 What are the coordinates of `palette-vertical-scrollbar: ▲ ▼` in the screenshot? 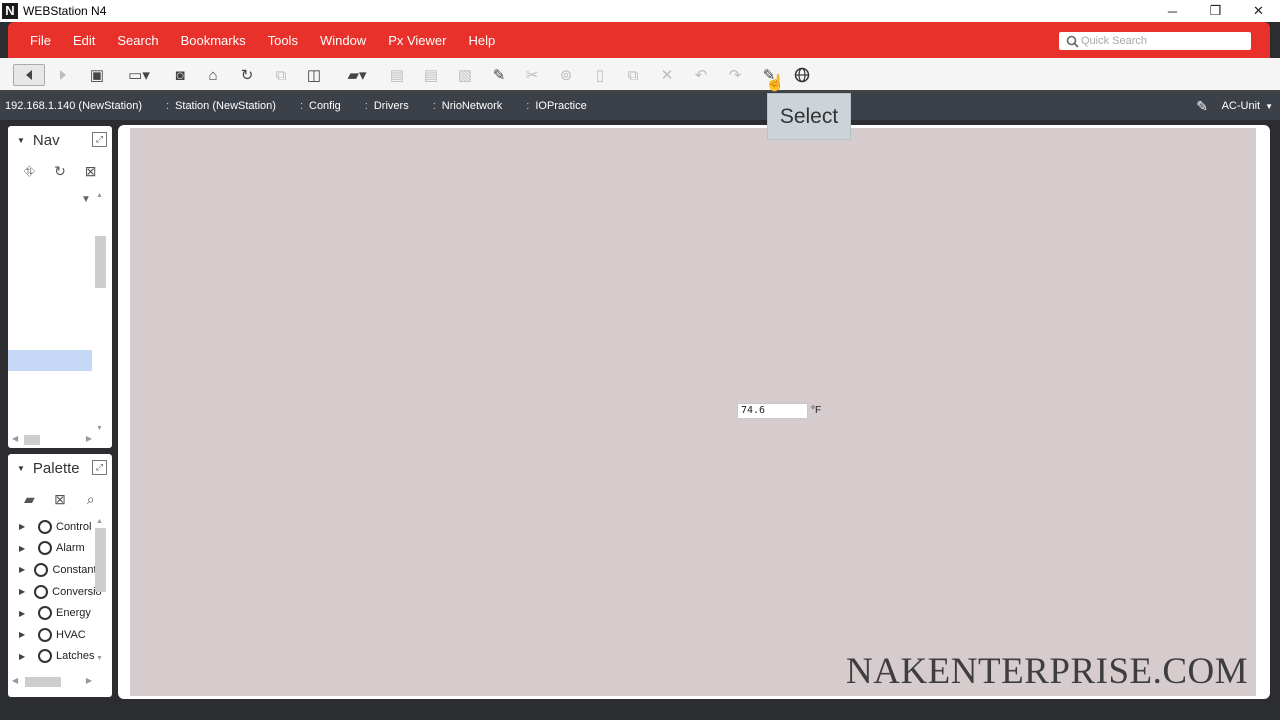 It's located at (100, 590).